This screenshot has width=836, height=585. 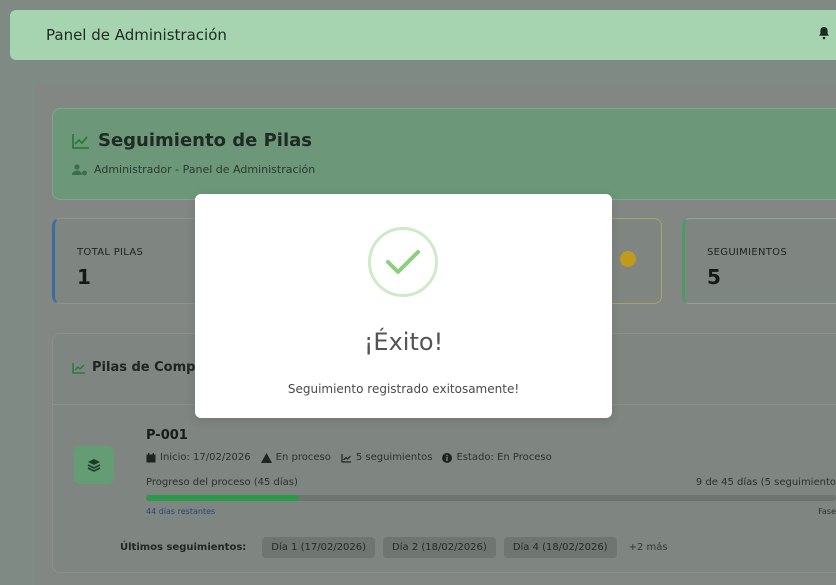 I want to click on hero-title: Seguimiento de Pilas, so click(x=192, y=140).